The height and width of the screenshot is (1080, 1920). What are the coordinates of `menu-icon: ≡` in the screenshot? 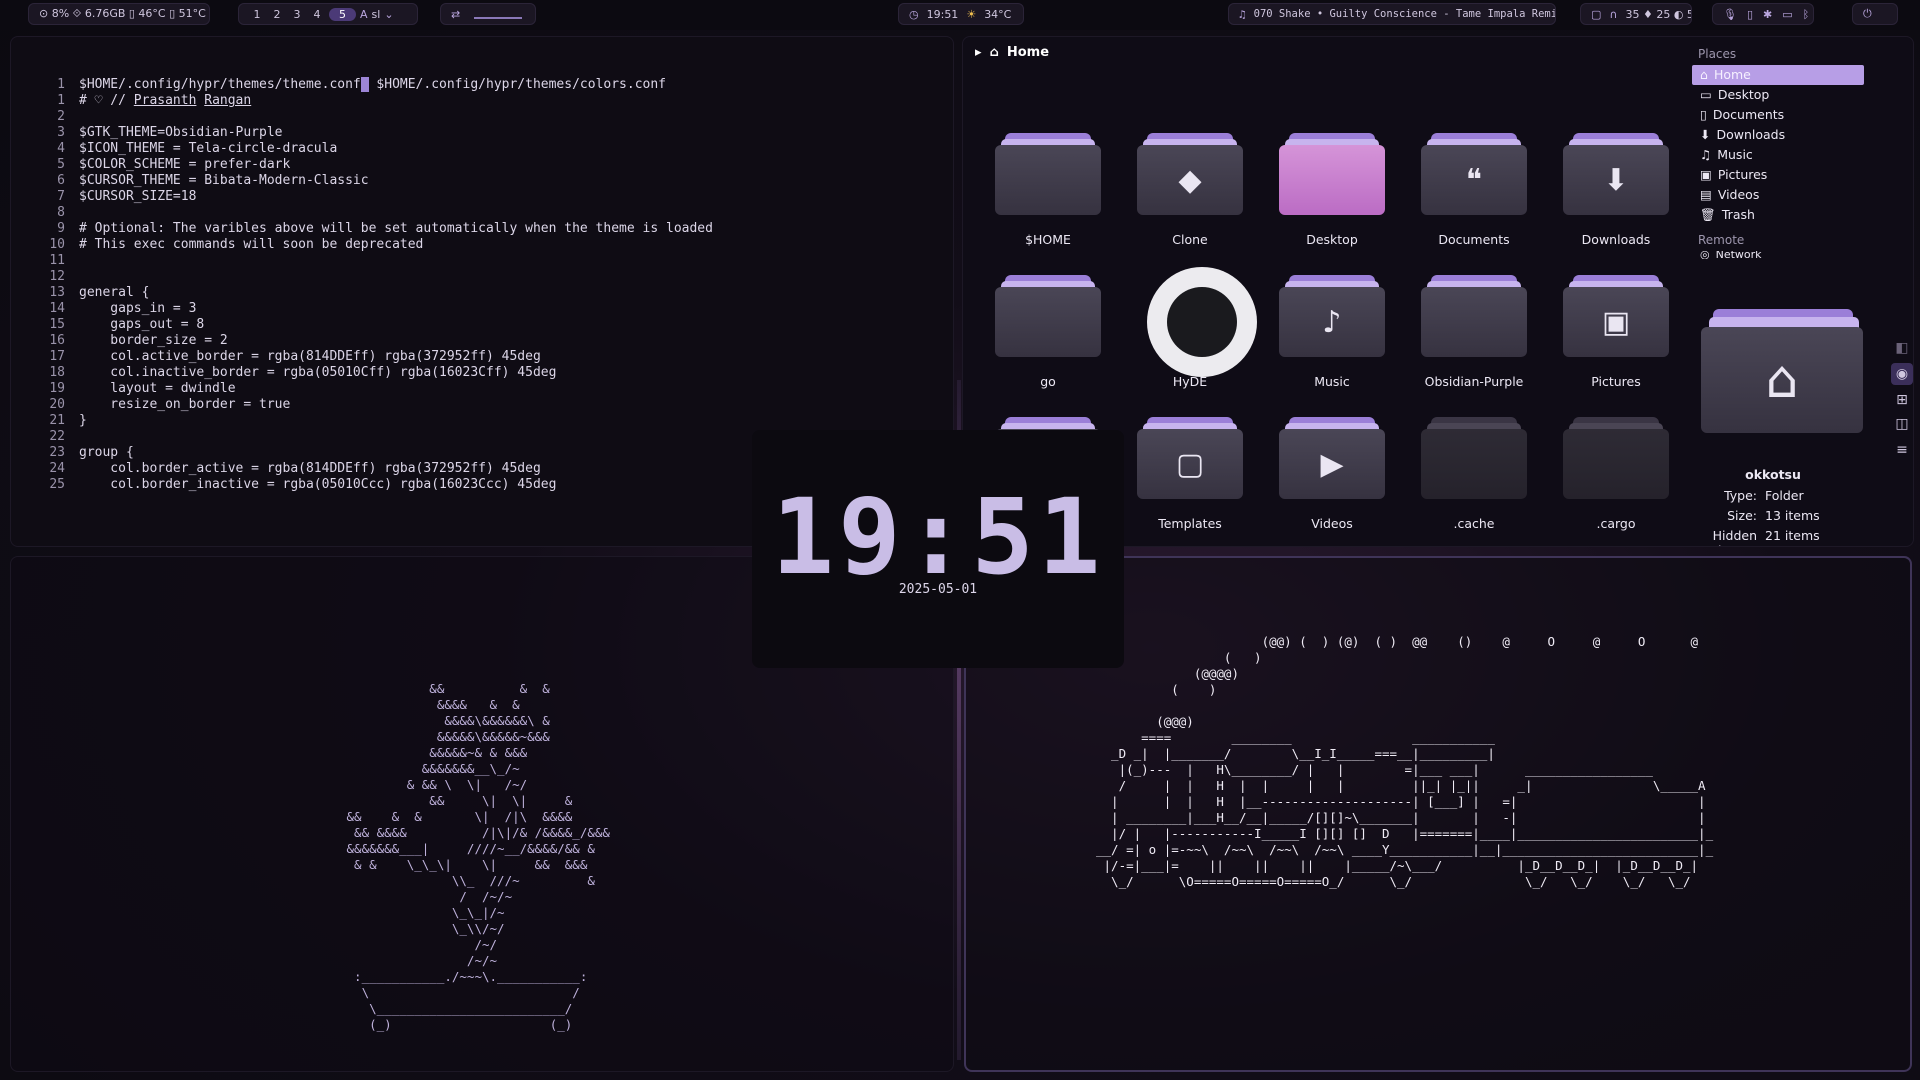 It's located at (1902, 450).